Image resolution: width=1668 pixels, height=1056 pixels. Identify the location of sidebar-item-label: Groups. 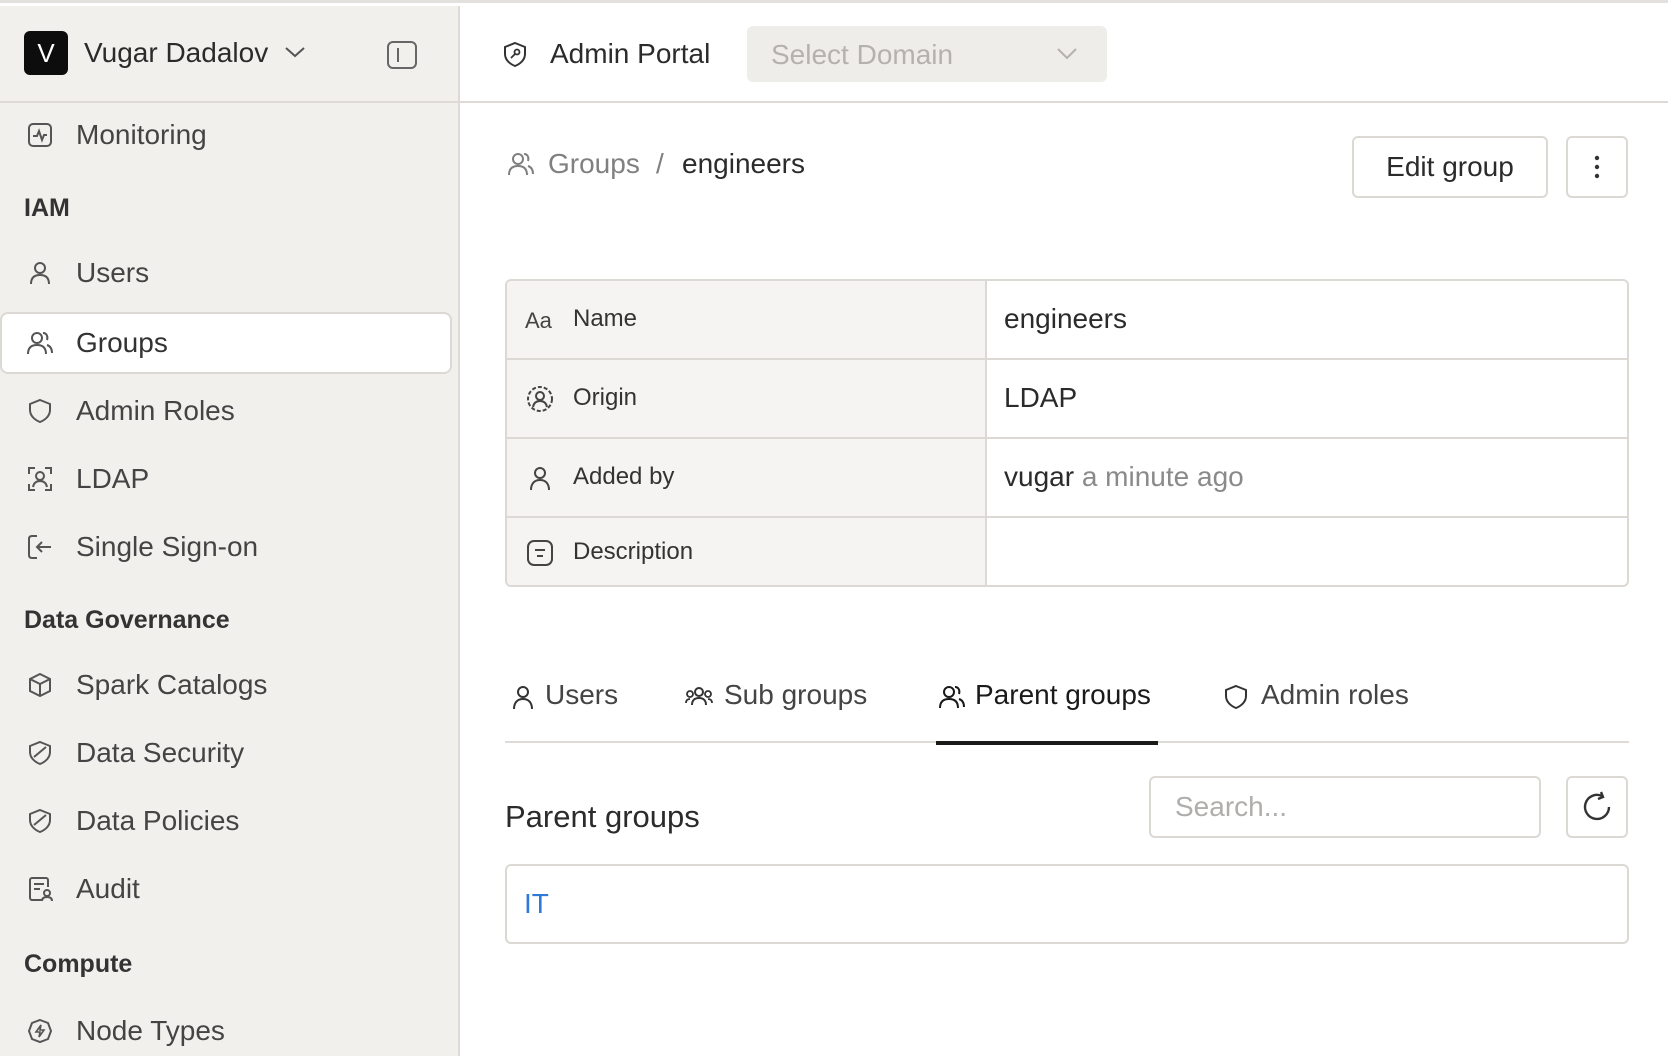
(122, 342).